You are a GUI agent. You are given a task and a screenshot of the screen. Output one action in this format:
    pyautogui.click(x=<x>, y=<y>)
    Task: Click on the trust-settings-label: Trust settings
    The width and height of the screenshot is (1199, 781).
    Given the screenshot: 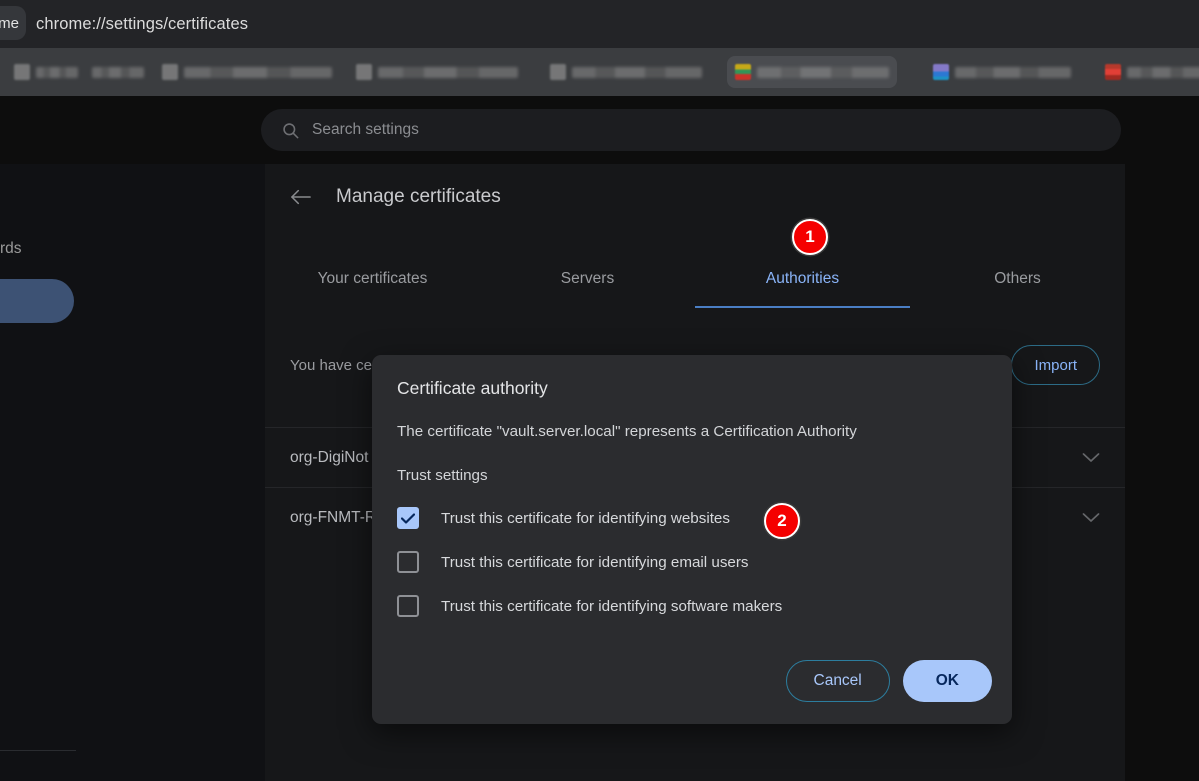 What is the action you would take?
    pyautogui.click(x=442, y=475)
    